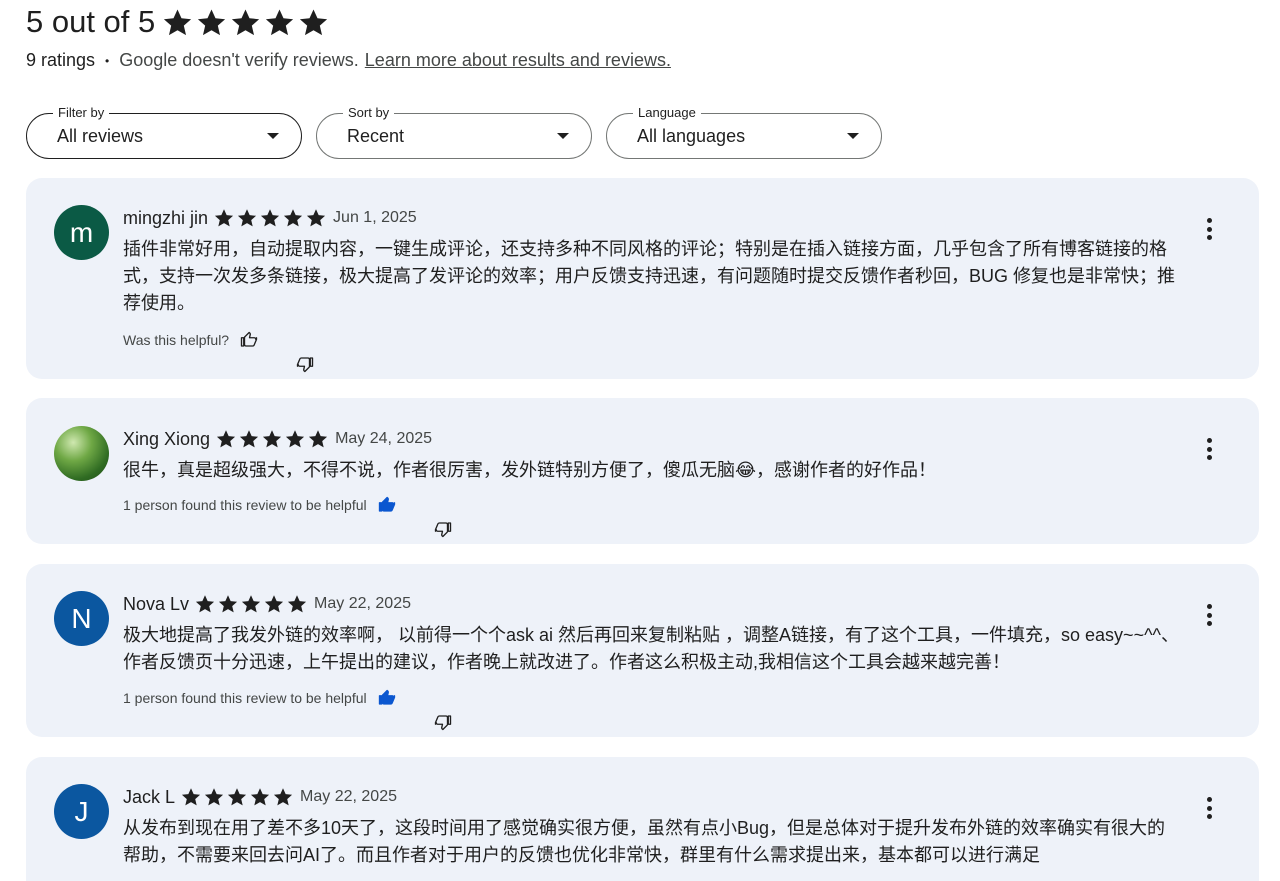 The image size is (1280, 881). I want to click on avatar: m, so click(81, 232).